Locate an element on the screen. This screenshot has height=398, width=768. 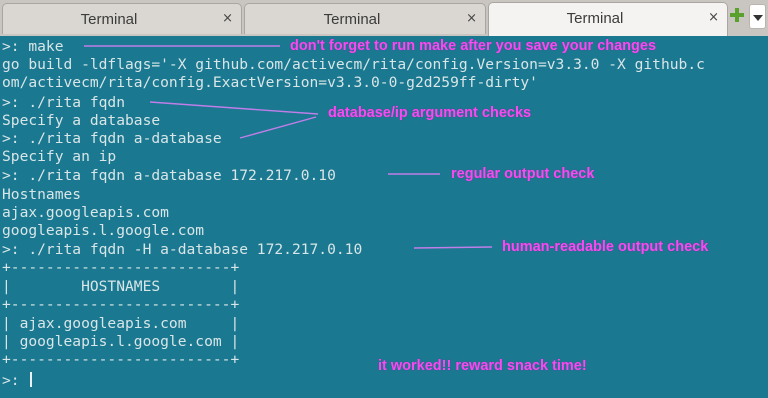
tab-bar: Terminal × Terminal × Terminal × is located at coordinates (384, 18).